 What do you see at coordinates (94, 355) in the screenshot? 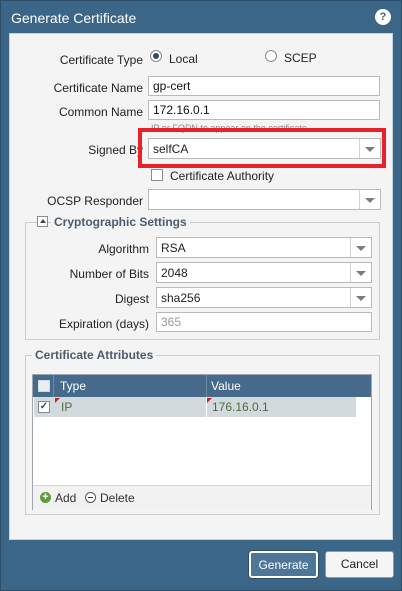
I see `attributes-legend: Certificate Attributes` at bounding box center [94, 355].